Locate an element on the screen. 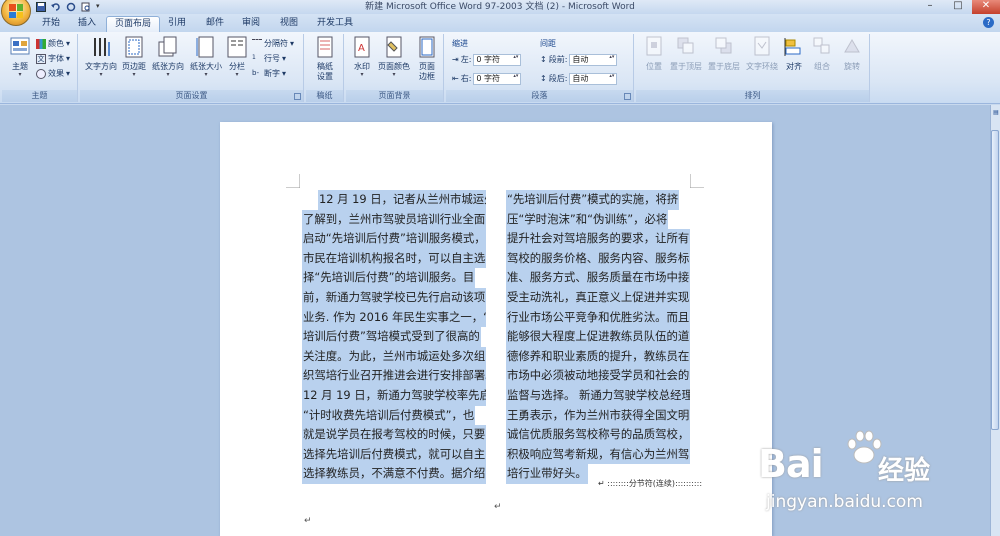  text-line: 关注度。为此，兰州市城运处多次组 is located at coordinates (394, 356).